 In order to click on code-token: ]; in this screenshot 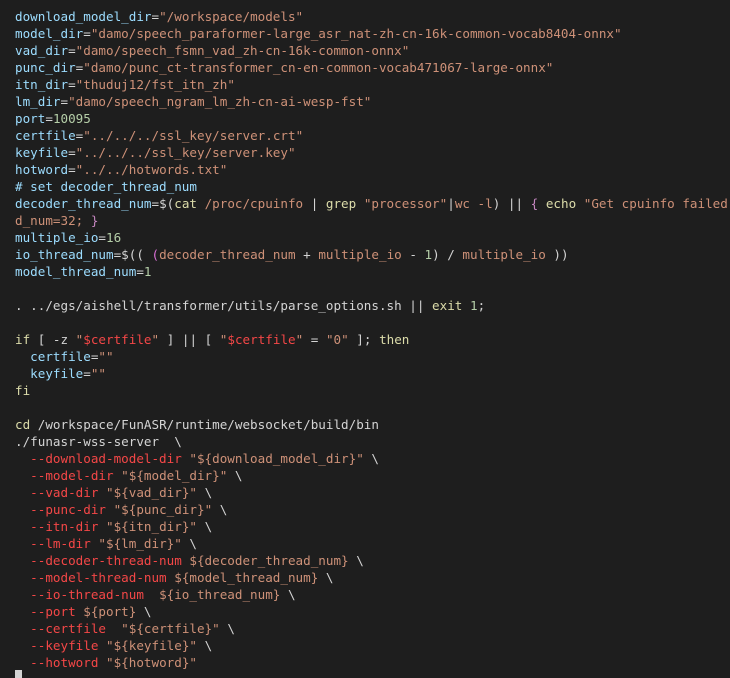, I will do `click(364, 339)`.